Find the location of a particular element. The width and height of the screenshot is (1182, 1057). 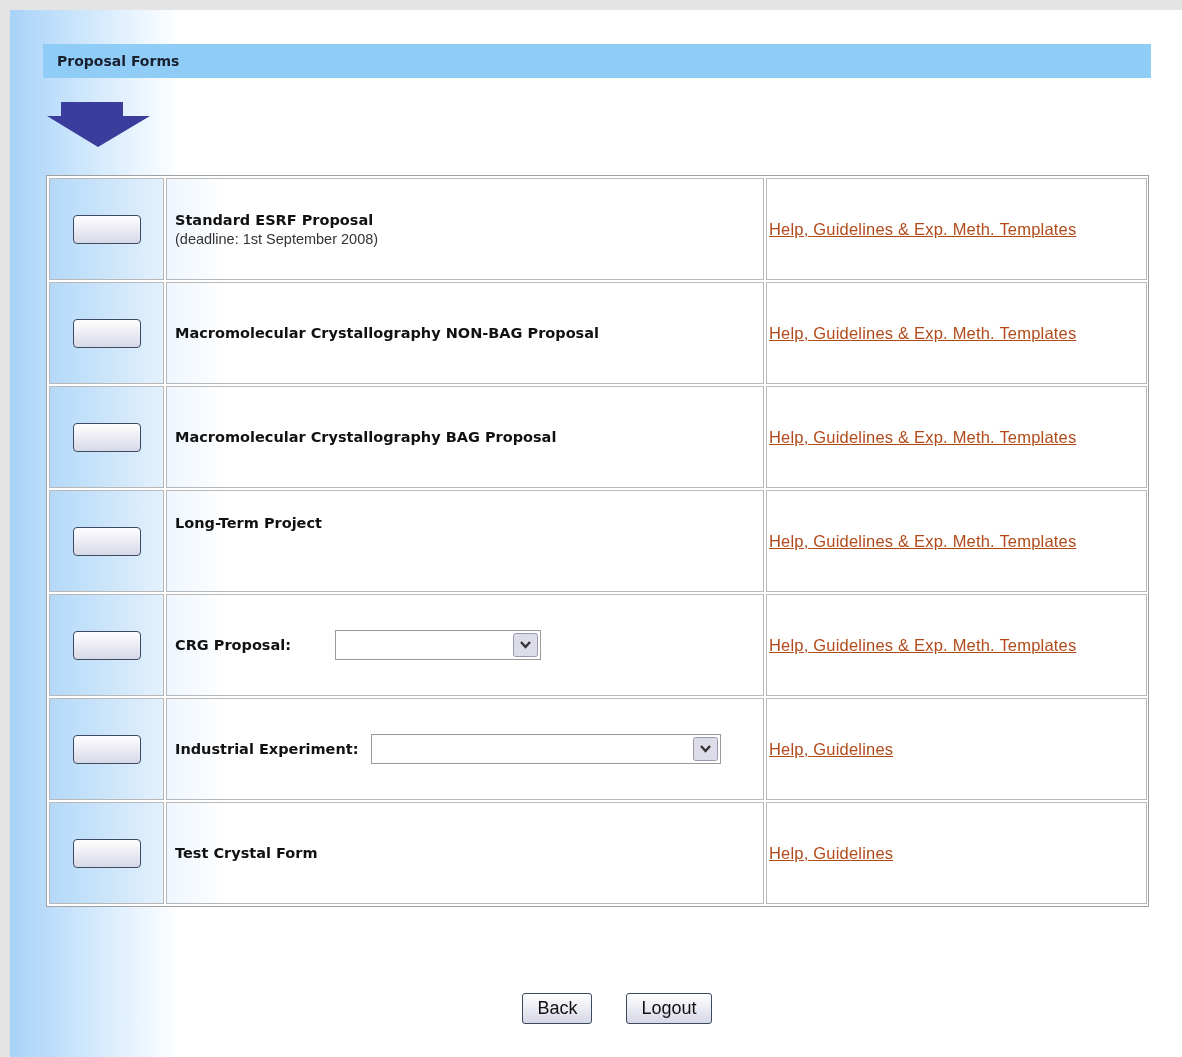

proposal-title: Macromolecular Crystallography BAG Proposal is located at coordinates (366, 437).